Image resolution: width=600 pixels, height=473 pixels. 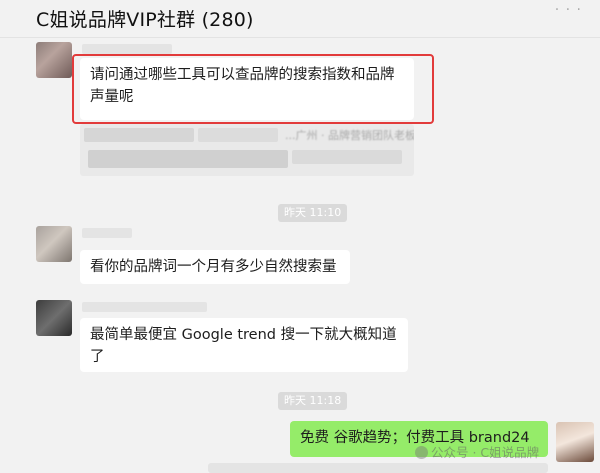 I want to click on message-bubble: 看你的品牌词一个月有多少自然搜索量, so click(x=215, y=267).